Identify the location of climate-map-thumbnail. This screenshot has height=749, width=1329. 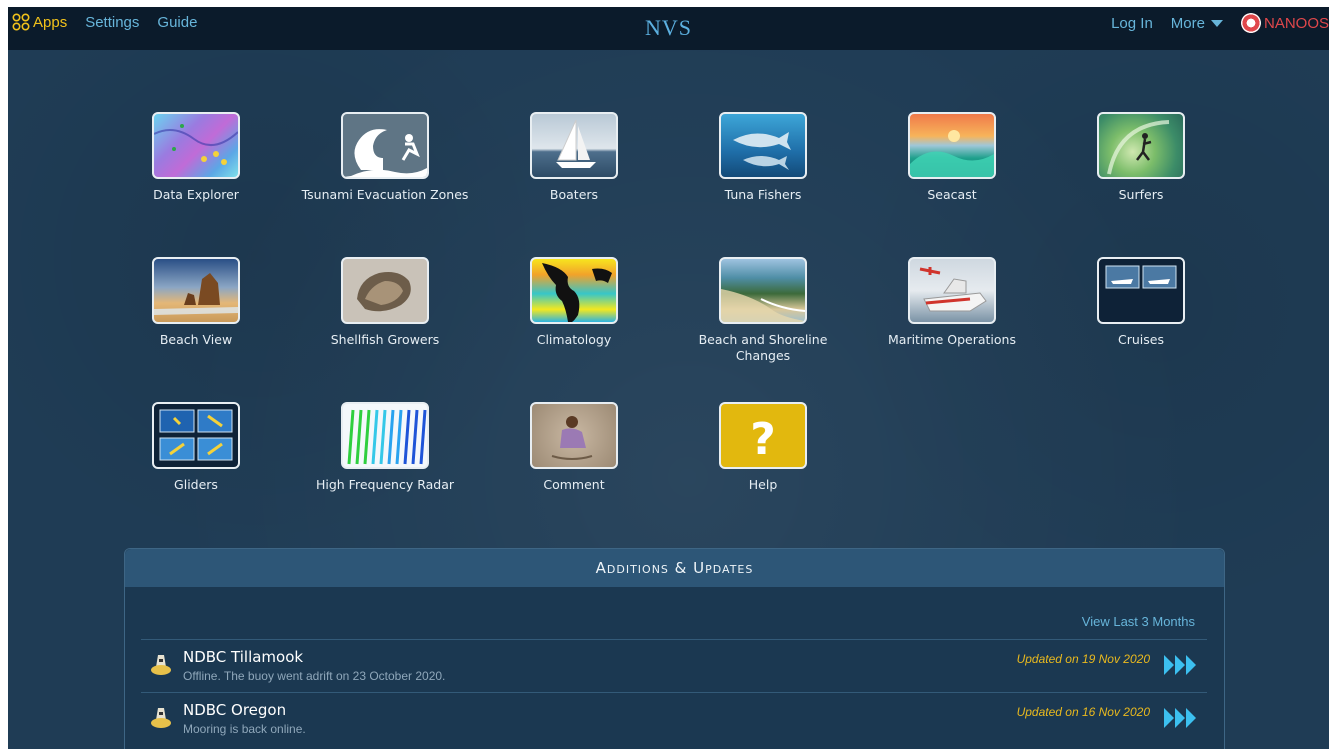
(574, 290).